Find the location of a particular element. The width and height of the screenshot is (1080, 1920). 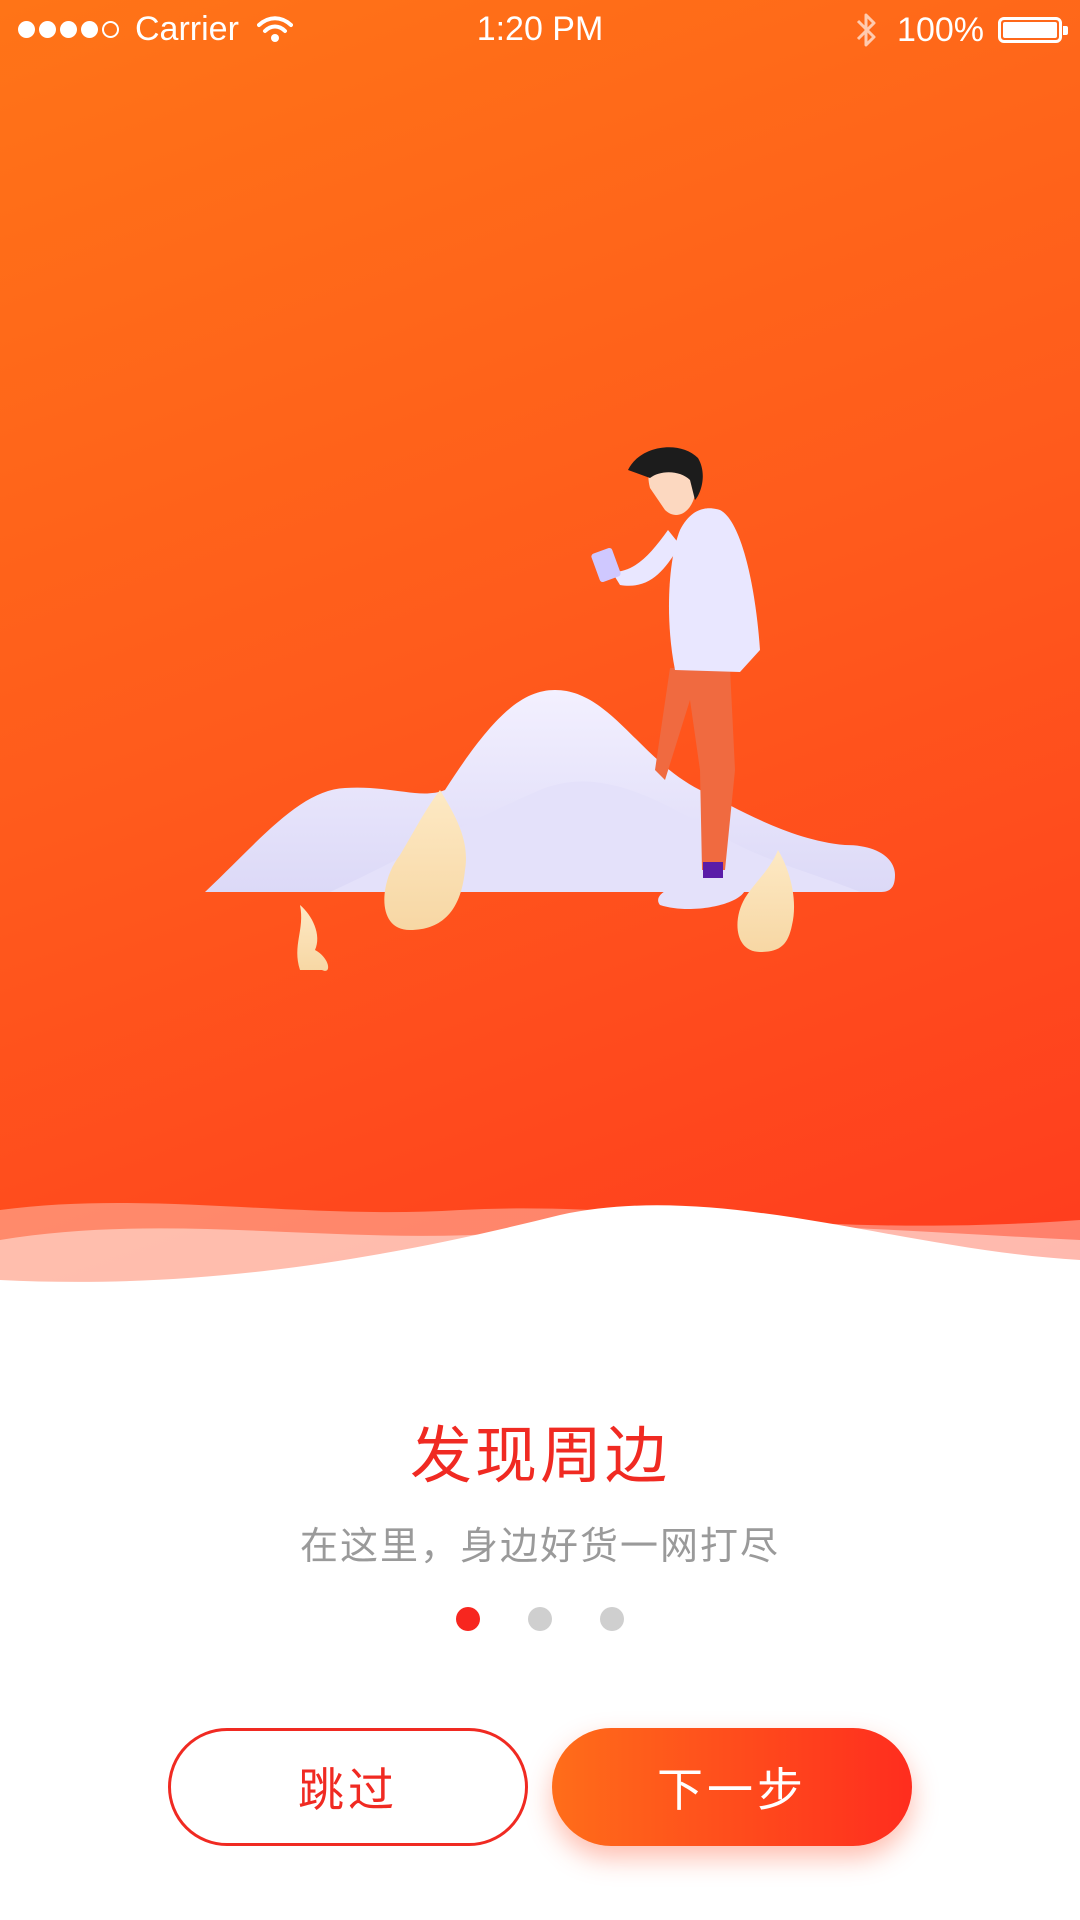

status-right: 100% is located at coordinates (961, 30).